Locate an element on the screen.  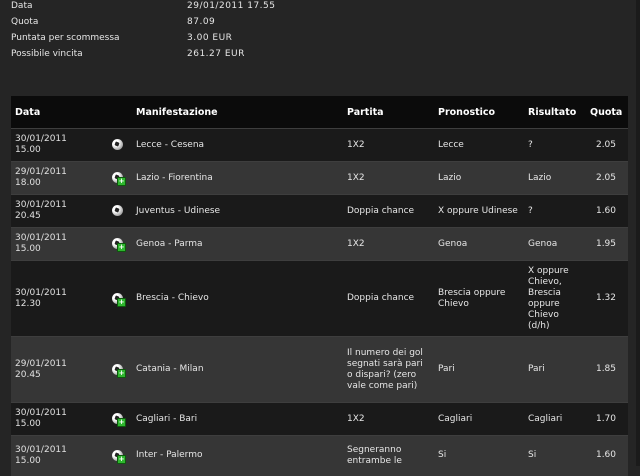
cell-date: 30/01/2011 20.45 is located at coordinates (57, 211).